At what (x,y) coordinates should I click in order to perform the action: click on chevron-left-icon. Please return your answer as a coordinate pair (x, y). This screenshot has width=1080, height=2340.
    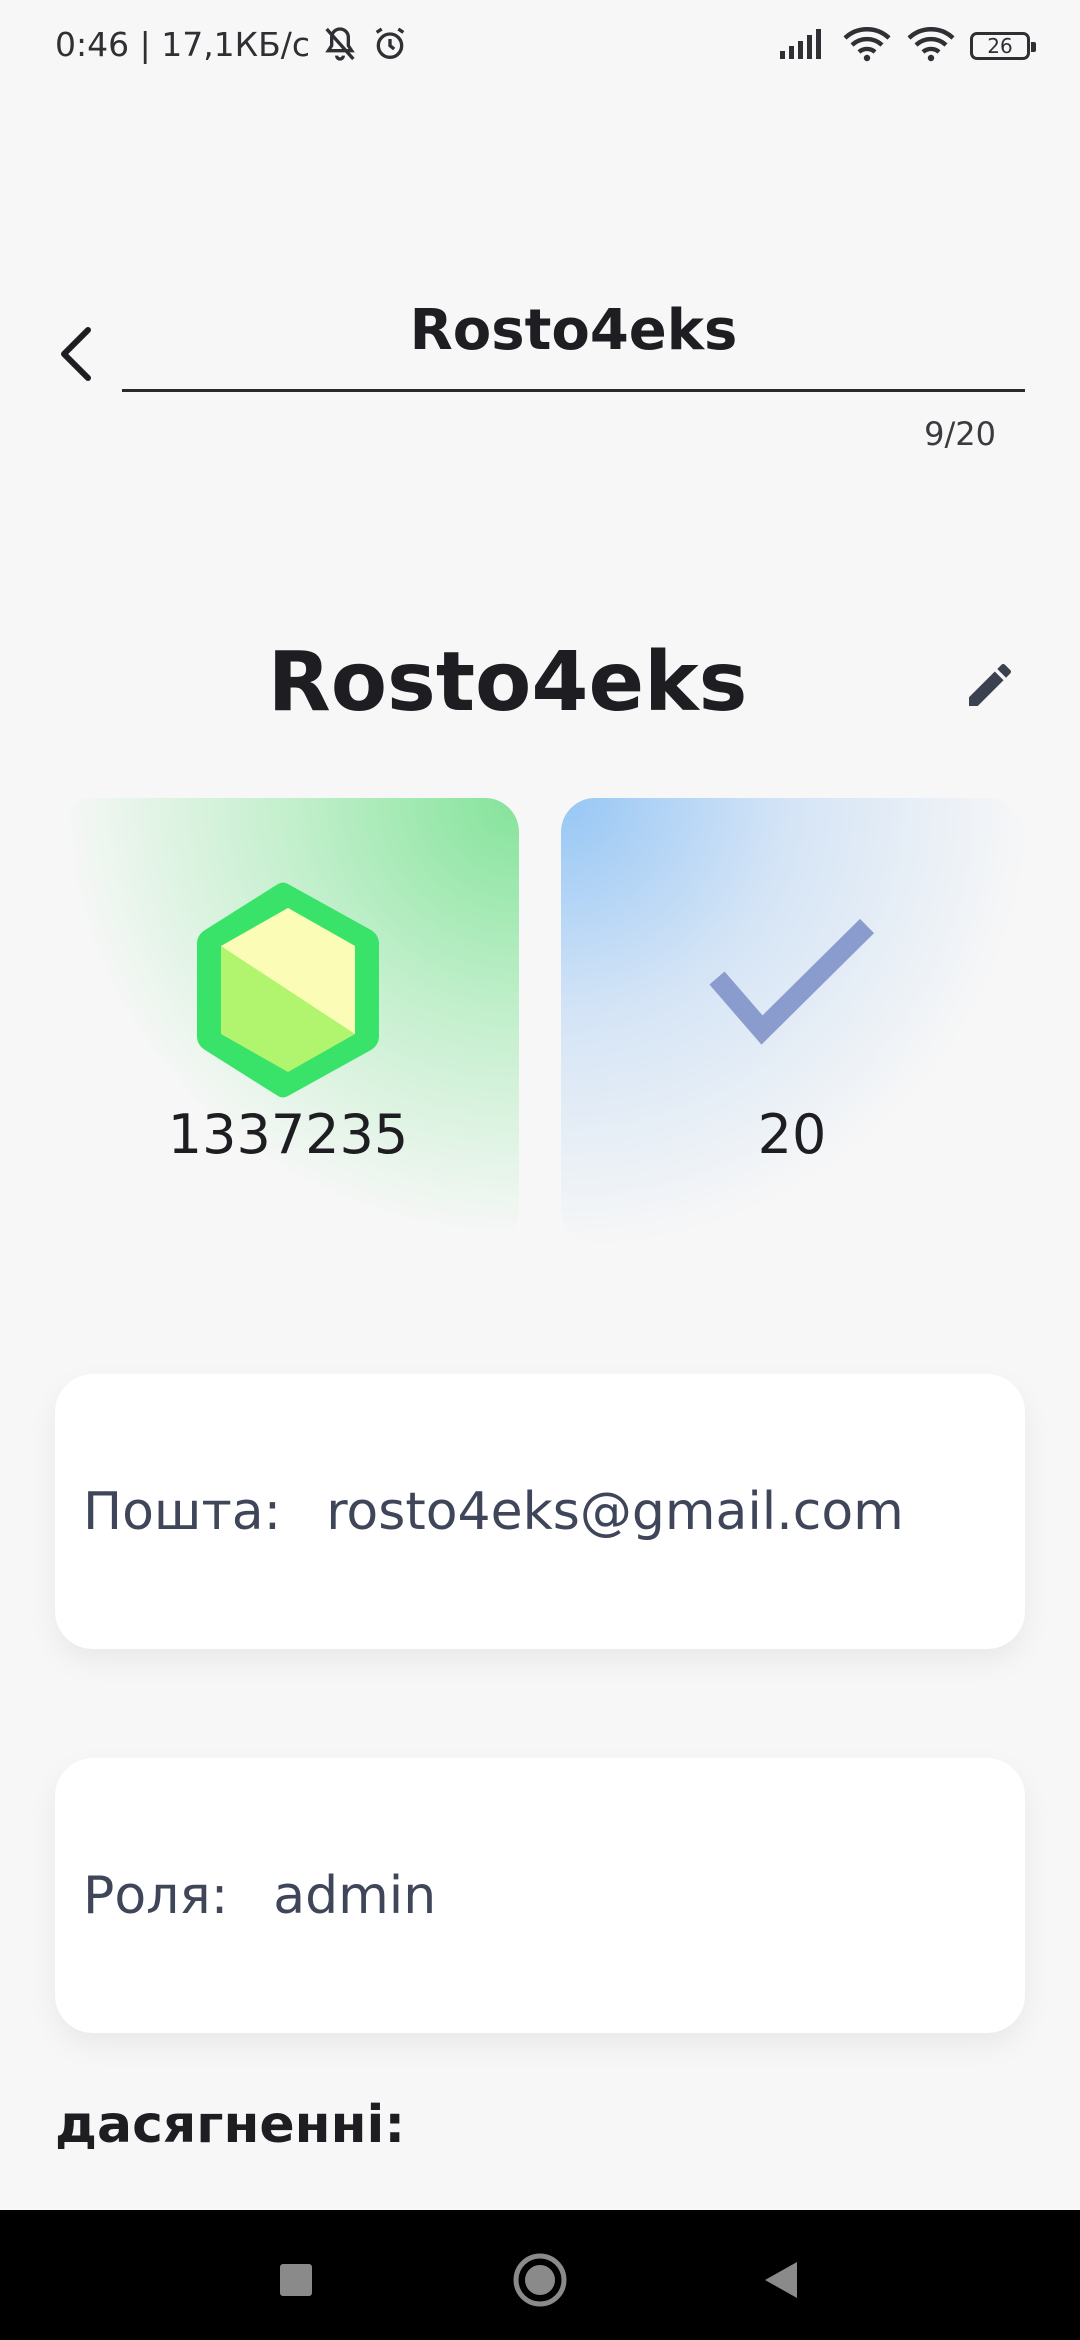
    Looking at the image, I should click on (76, 354).